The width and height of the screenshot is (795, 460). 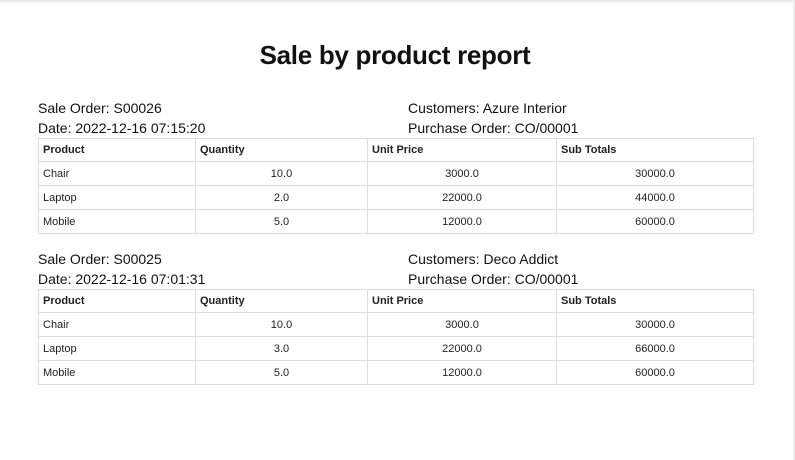 I want to click on sub-total-cell: 44000.0, so click(x=655, y=197).